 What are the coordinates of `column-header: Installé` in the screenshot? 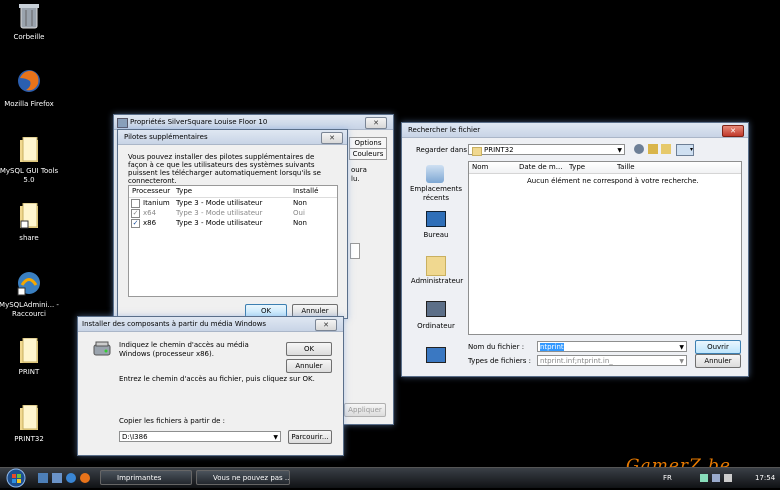 It's located at (305, 191).